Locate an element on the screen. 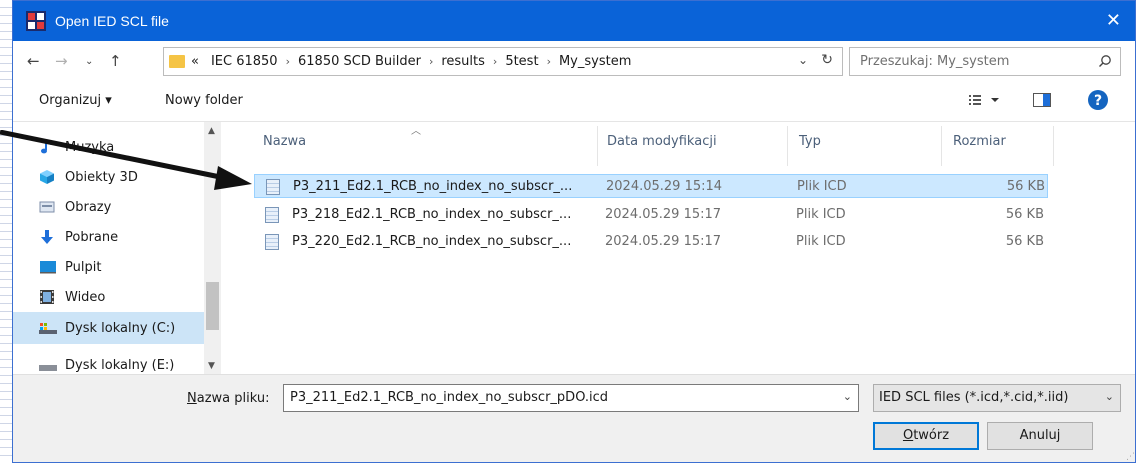 Image resolution: width=1136 pixels, height=463 pixels. column-header-name: Nazwa is located at coordinates (284, 141).